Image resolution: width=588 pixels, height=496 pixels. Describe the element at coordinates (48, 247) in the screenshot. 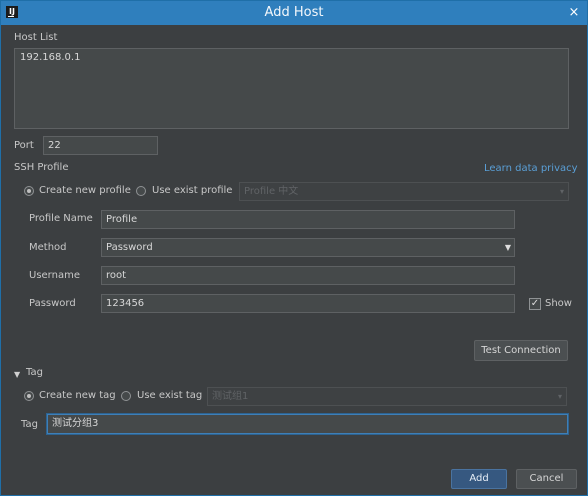

I see `method-label: Method` at that location.